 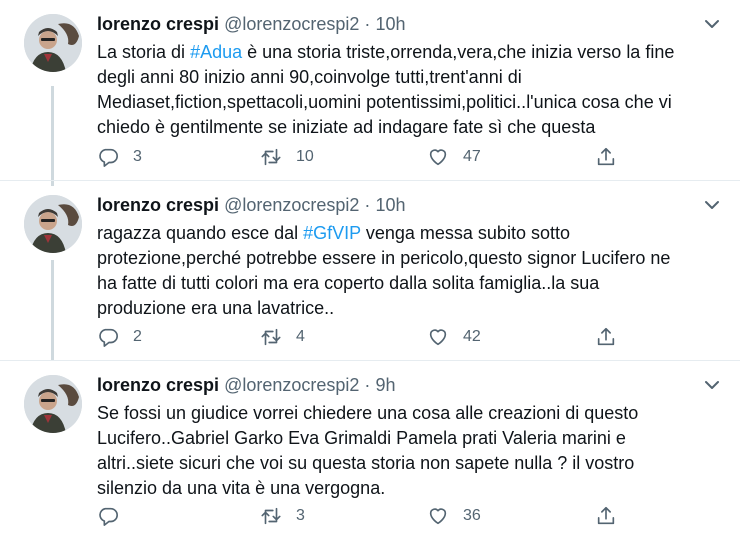 What do you see at coordinates (472, 156) in the screenshot?
I see `like-count: 47` at bounding box center [472, 156].